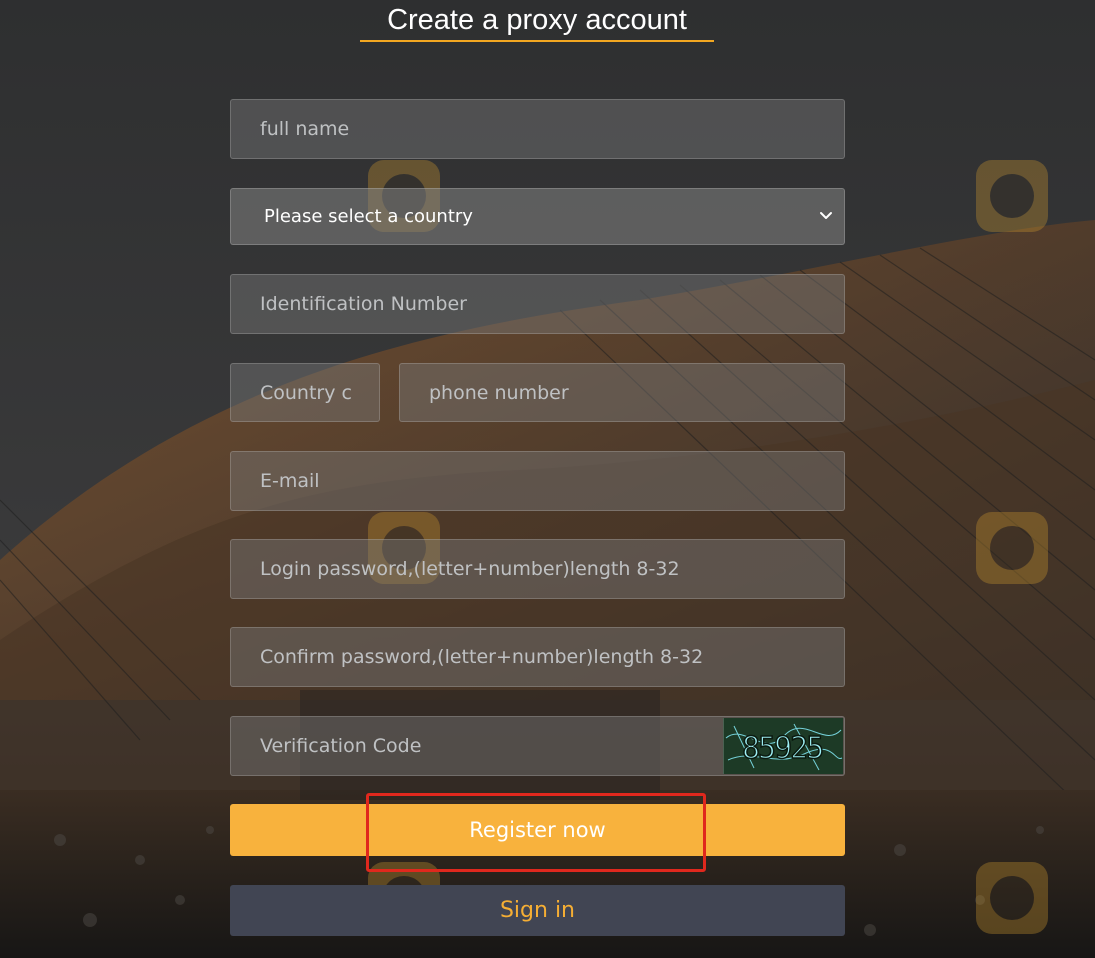  I want to click on highlight-box, so click(536, 832).